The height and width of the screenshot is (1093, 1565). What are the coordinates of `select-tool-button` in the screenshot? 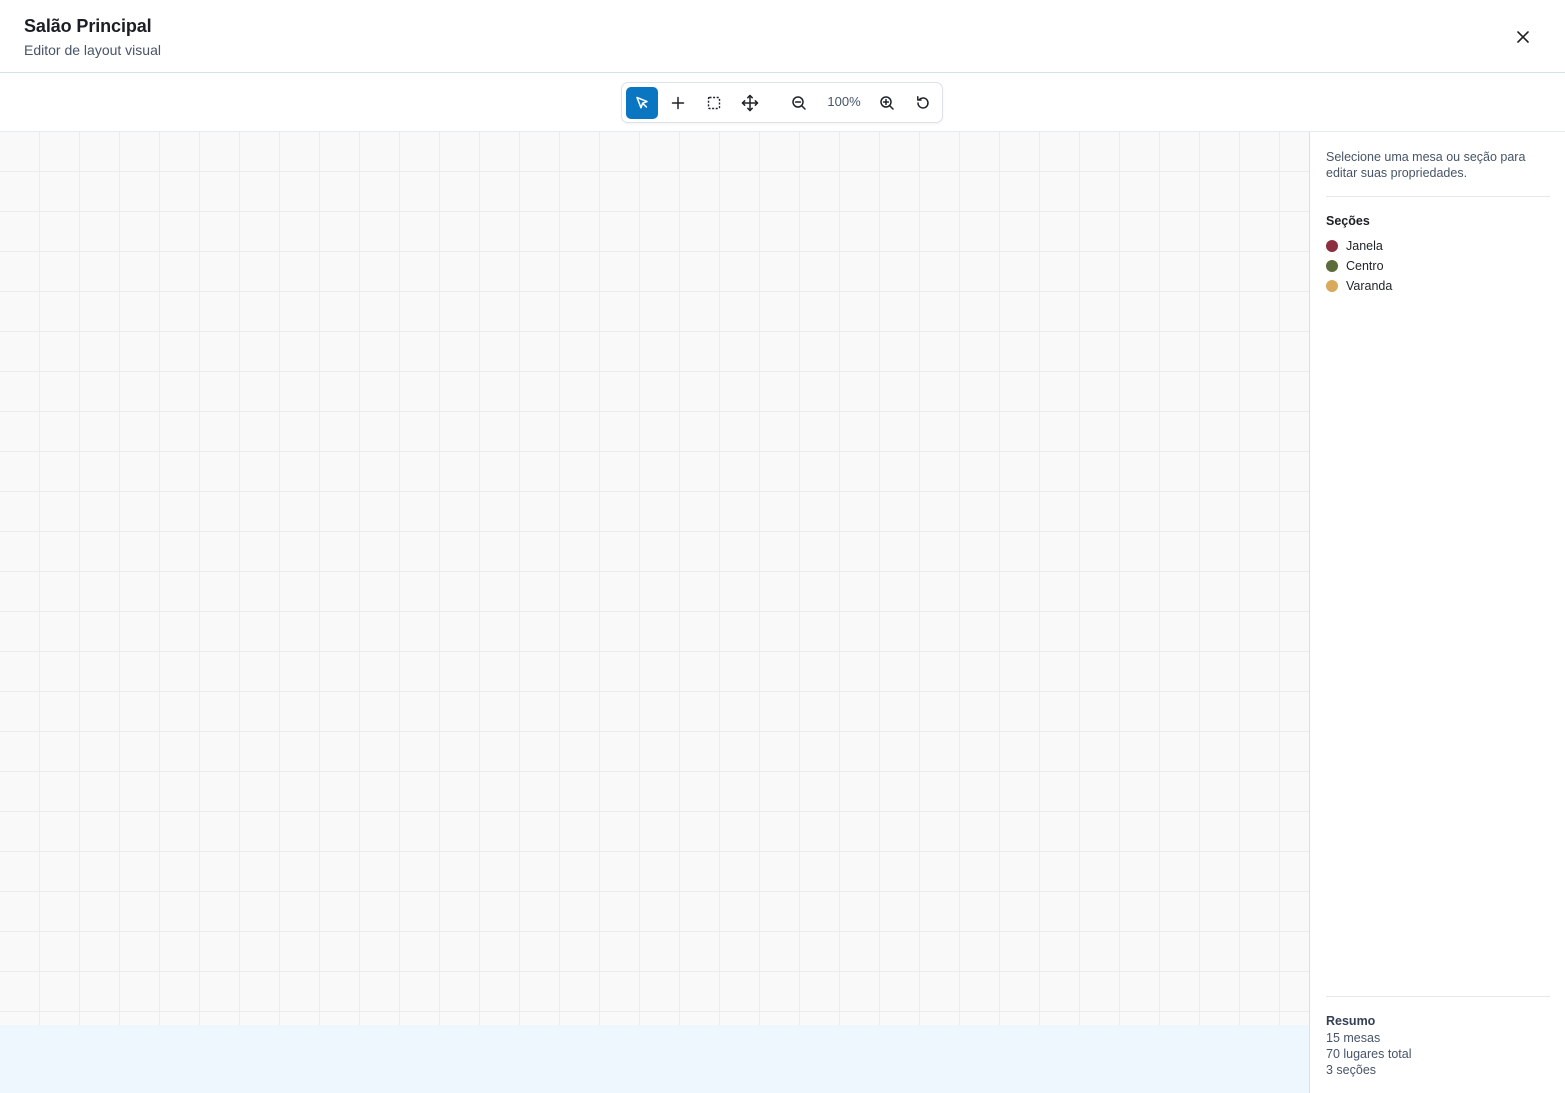 It's located at (642, 103).